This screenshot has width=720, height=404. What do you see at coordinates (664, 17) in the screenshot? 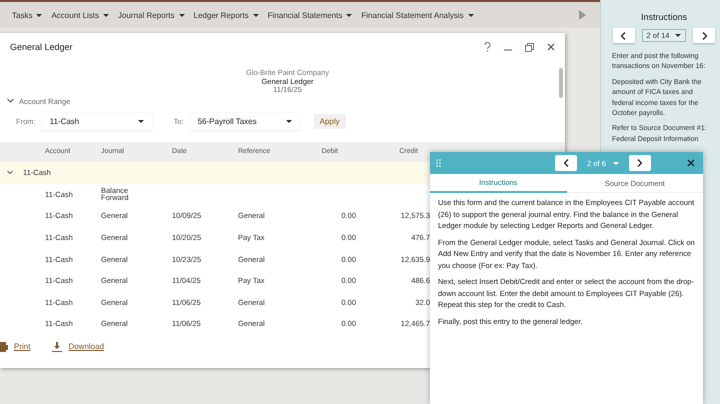
I see `panel-title: Instructions` at bounding box center [664, 17].